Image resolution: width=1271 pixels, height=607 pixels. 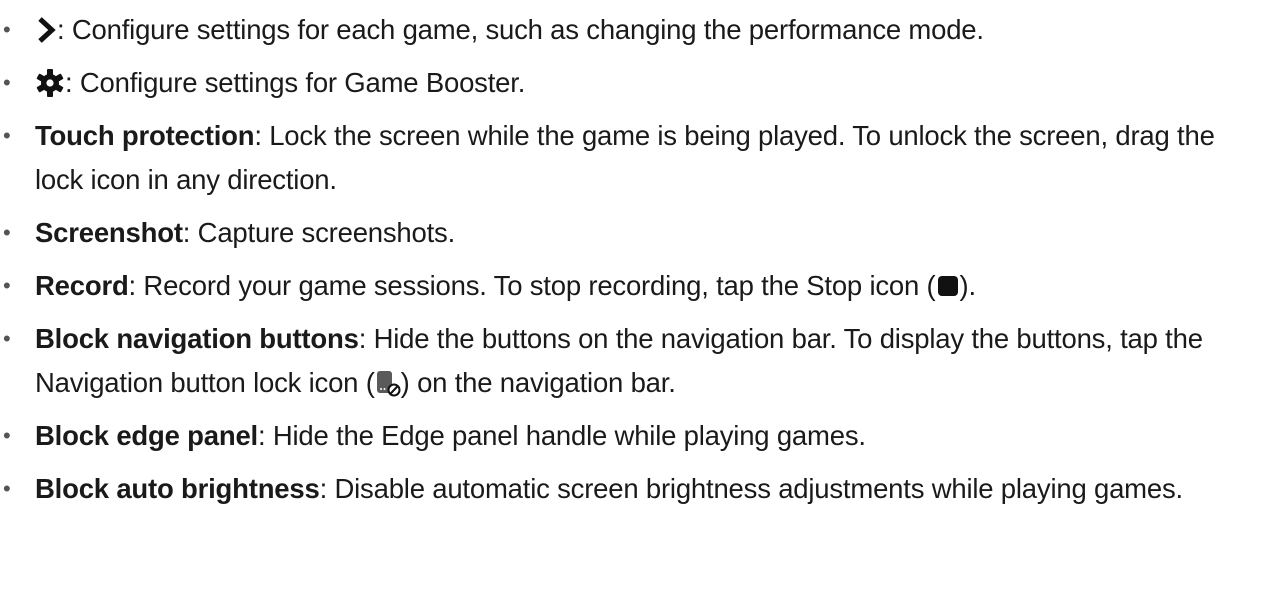 I want to click on item-term: Block auto brightness, so click(x=177, y=488).